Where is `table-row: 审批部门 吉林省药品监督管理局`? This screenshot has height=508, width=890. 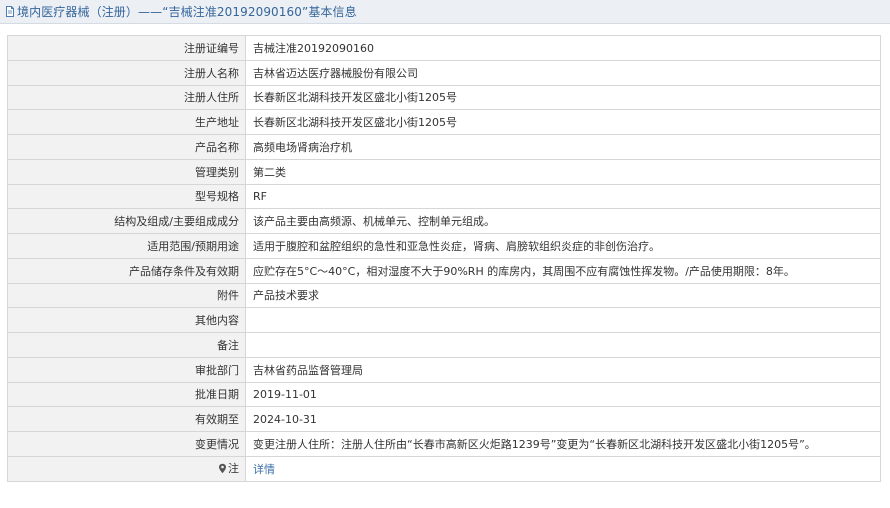
table-row: 审批部门 吉林省药品监督管理局 is located at coordinates (444, 369).